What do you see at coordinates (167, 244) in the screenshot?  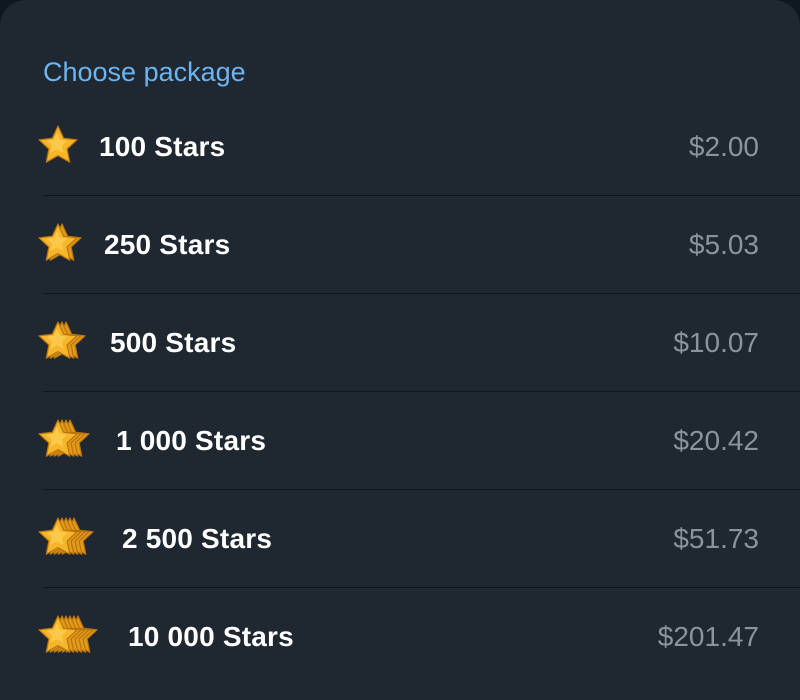 I see `package-label: 250 Stars` at bounding box center [167, 244].